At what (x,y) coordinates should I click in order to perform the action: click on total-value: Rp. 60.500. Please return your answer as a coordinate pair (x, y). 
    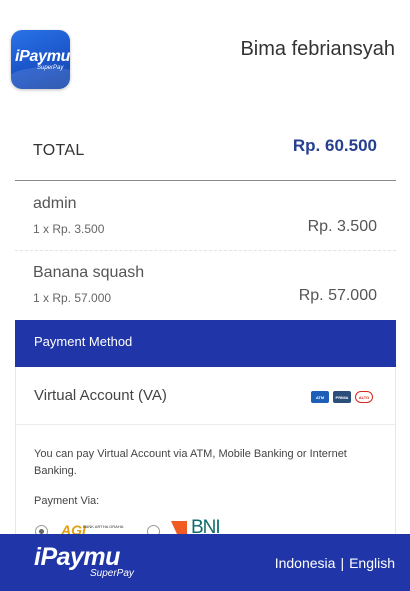
    Looking at the image, I should click on (334, 145).